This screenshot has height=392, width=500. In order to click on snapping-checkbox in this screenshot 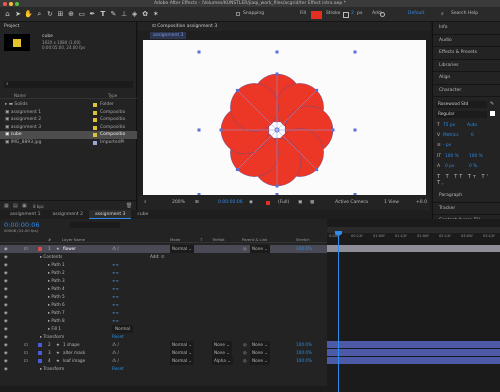, I will do `click(238, 14)`.